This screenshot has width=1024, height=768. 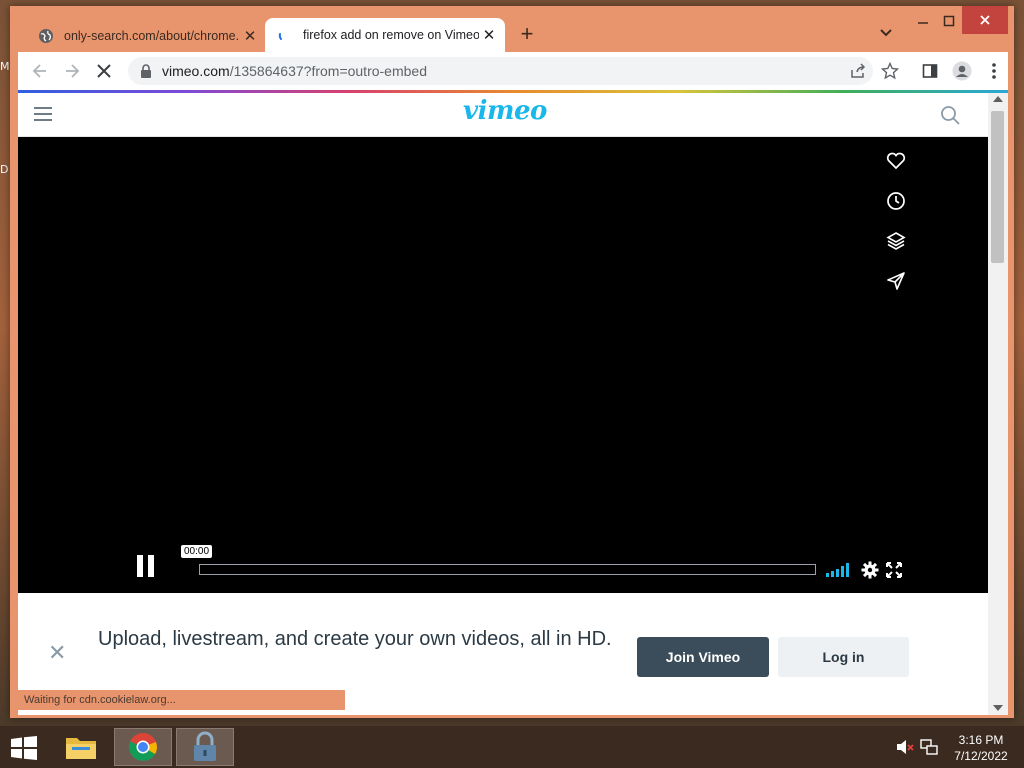 I want to click on taskbar-clock: 3:16 PM 7/12/2022, so click(x=981, y=748).